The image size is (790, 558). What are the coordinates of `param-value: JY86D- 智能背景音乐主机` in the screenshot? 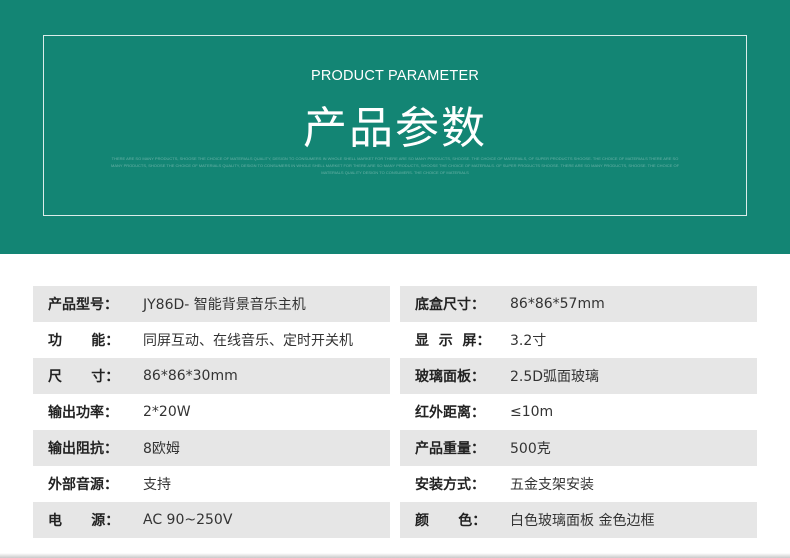 It's located at (224, 305).